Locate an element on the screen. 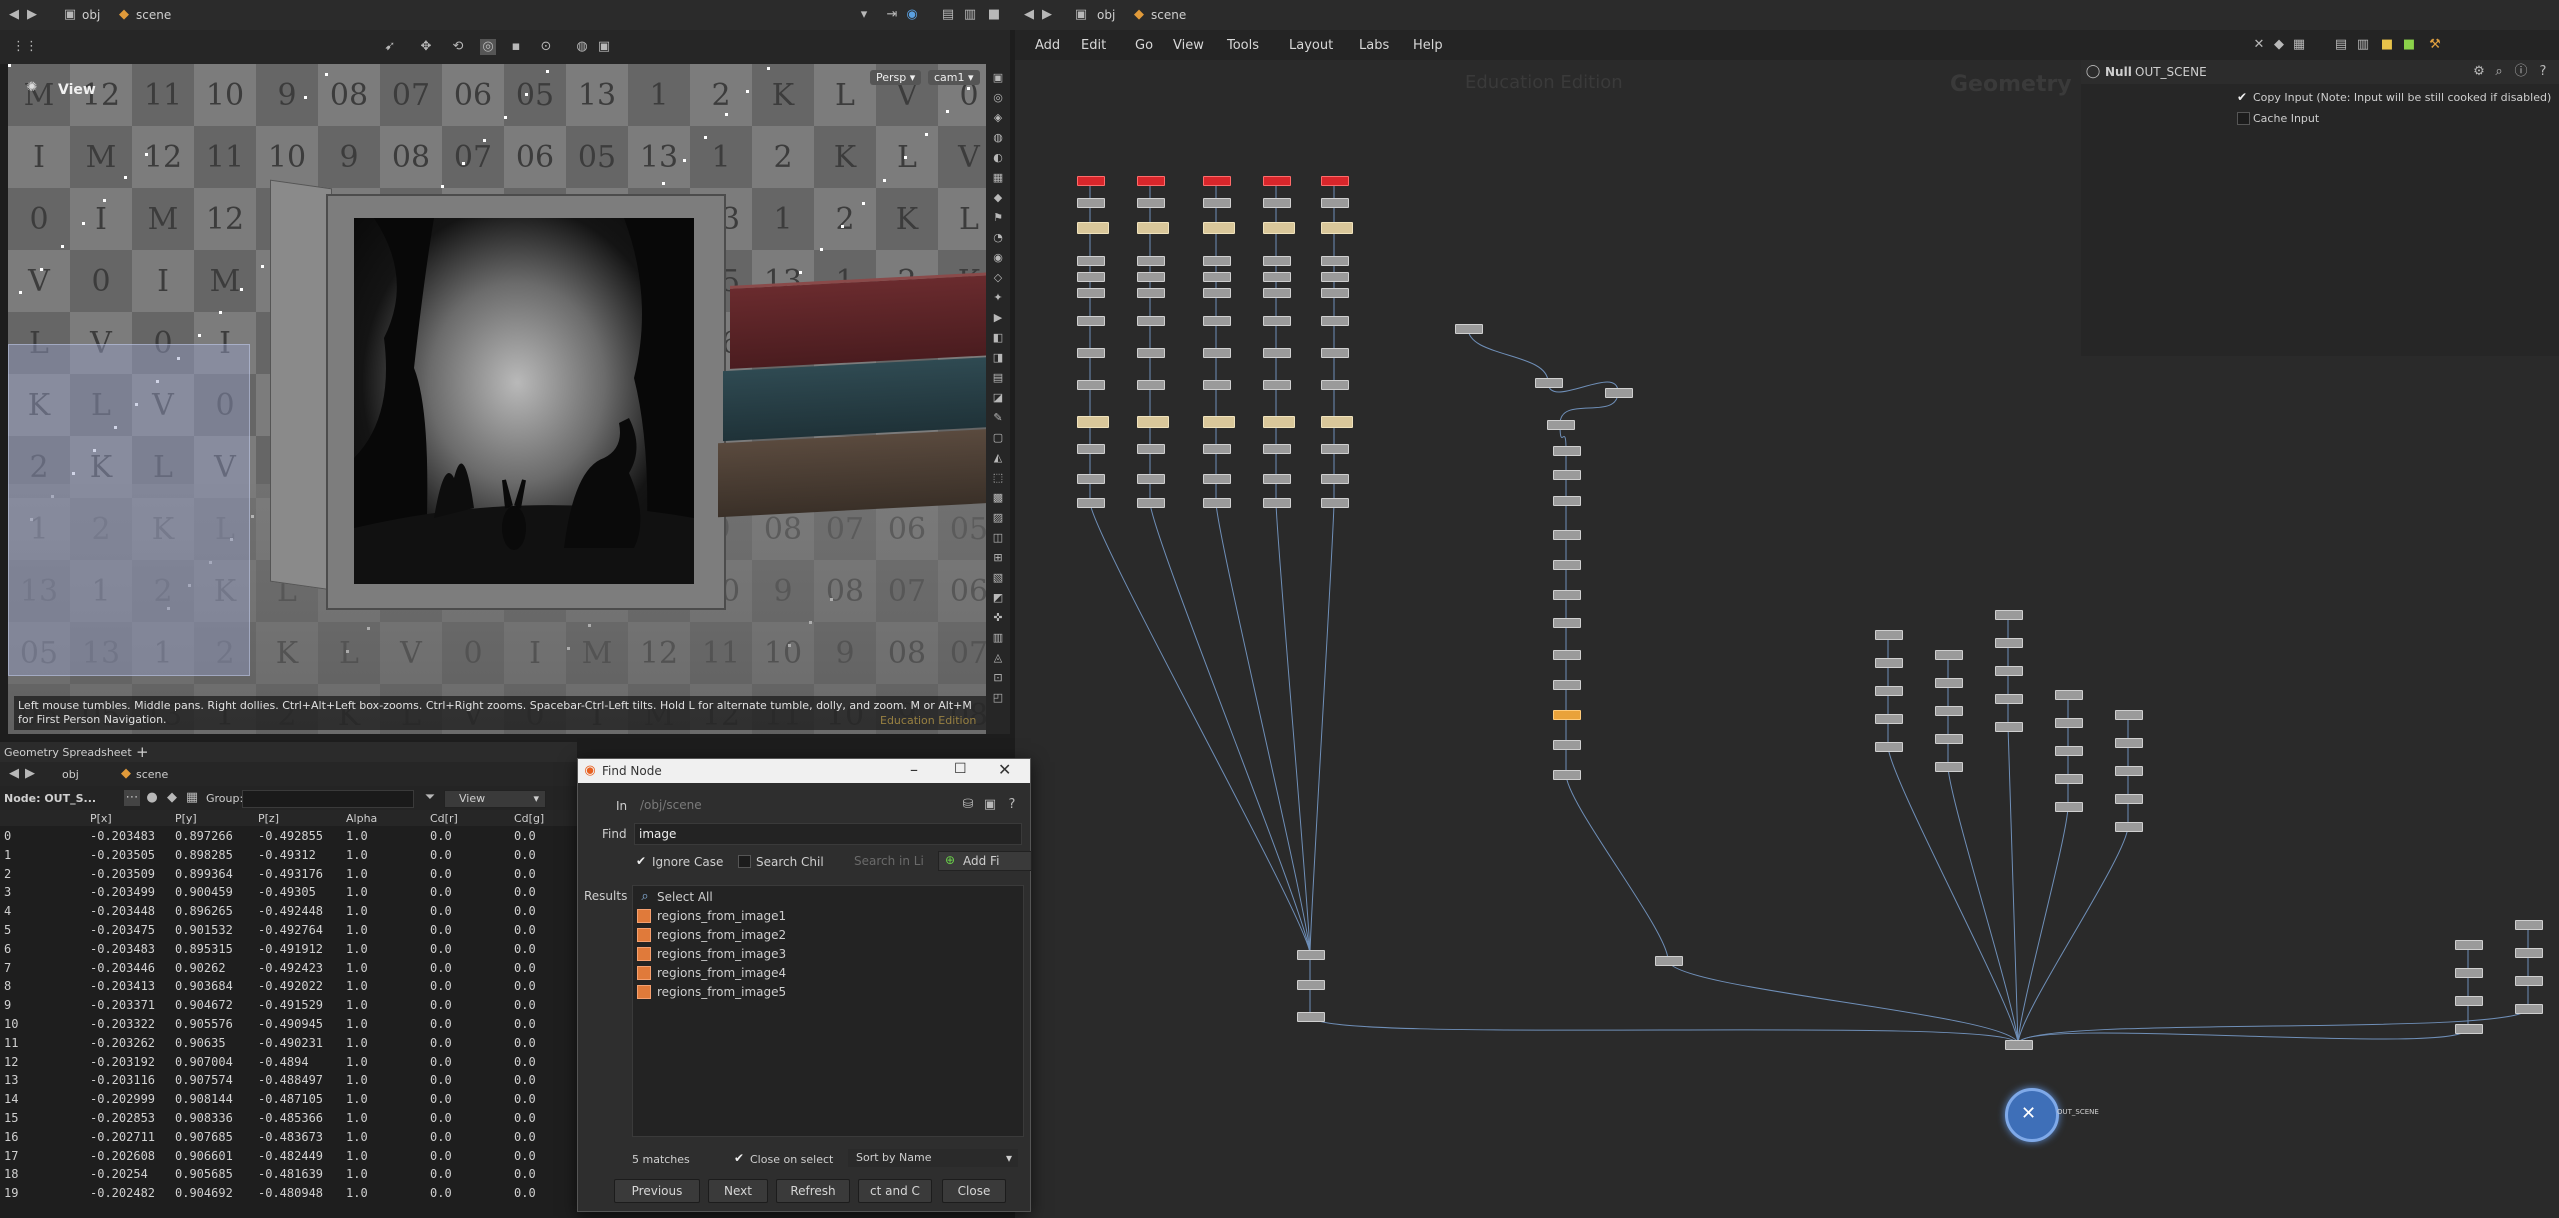 The height and width of the screenshot is (1218, 2559). viewport-tool-icon: ▩ is located at coordinates (998, 498).